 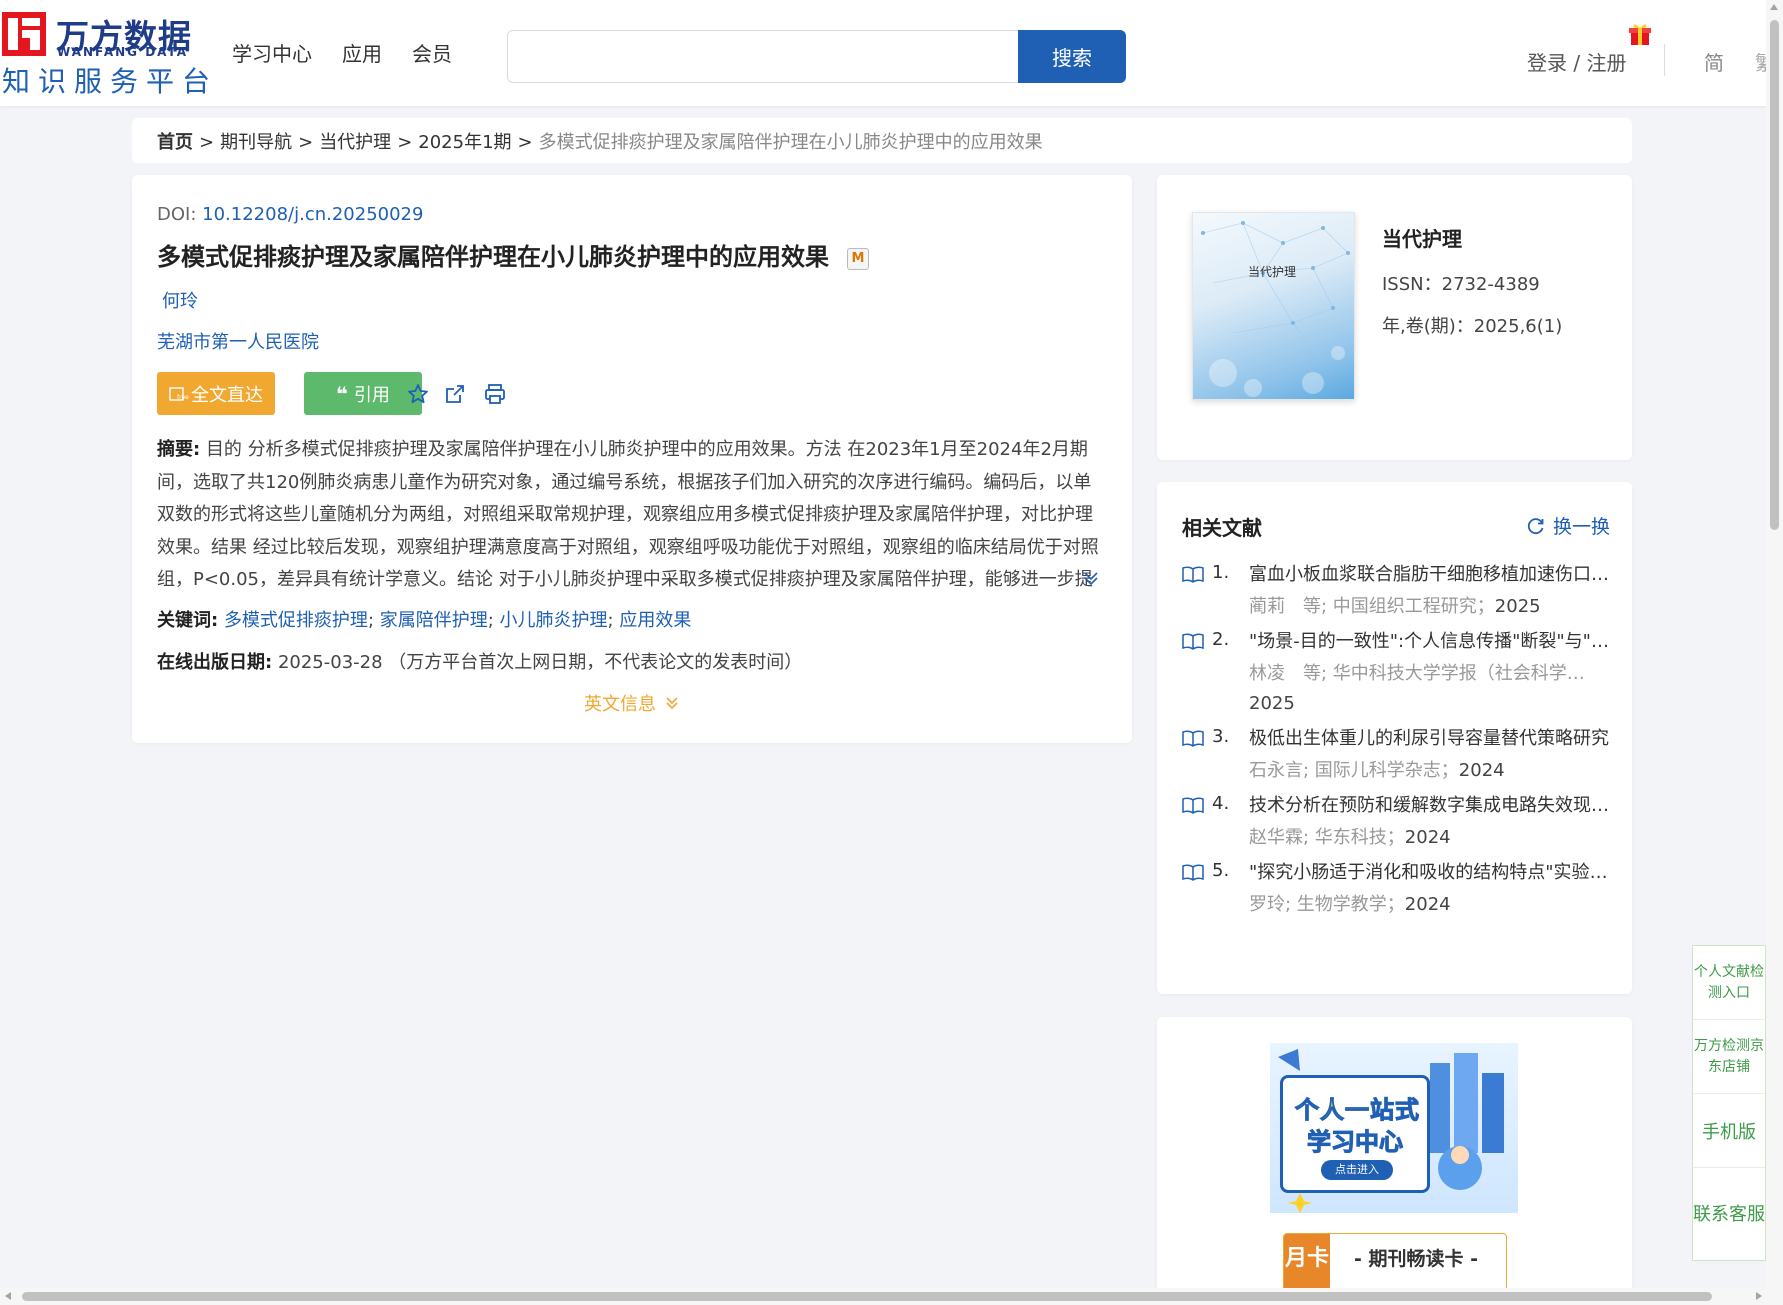 What do you see at coordinates (455, 394) in the screenshot?
I see `share-icon` at bounding box center [455, 394].